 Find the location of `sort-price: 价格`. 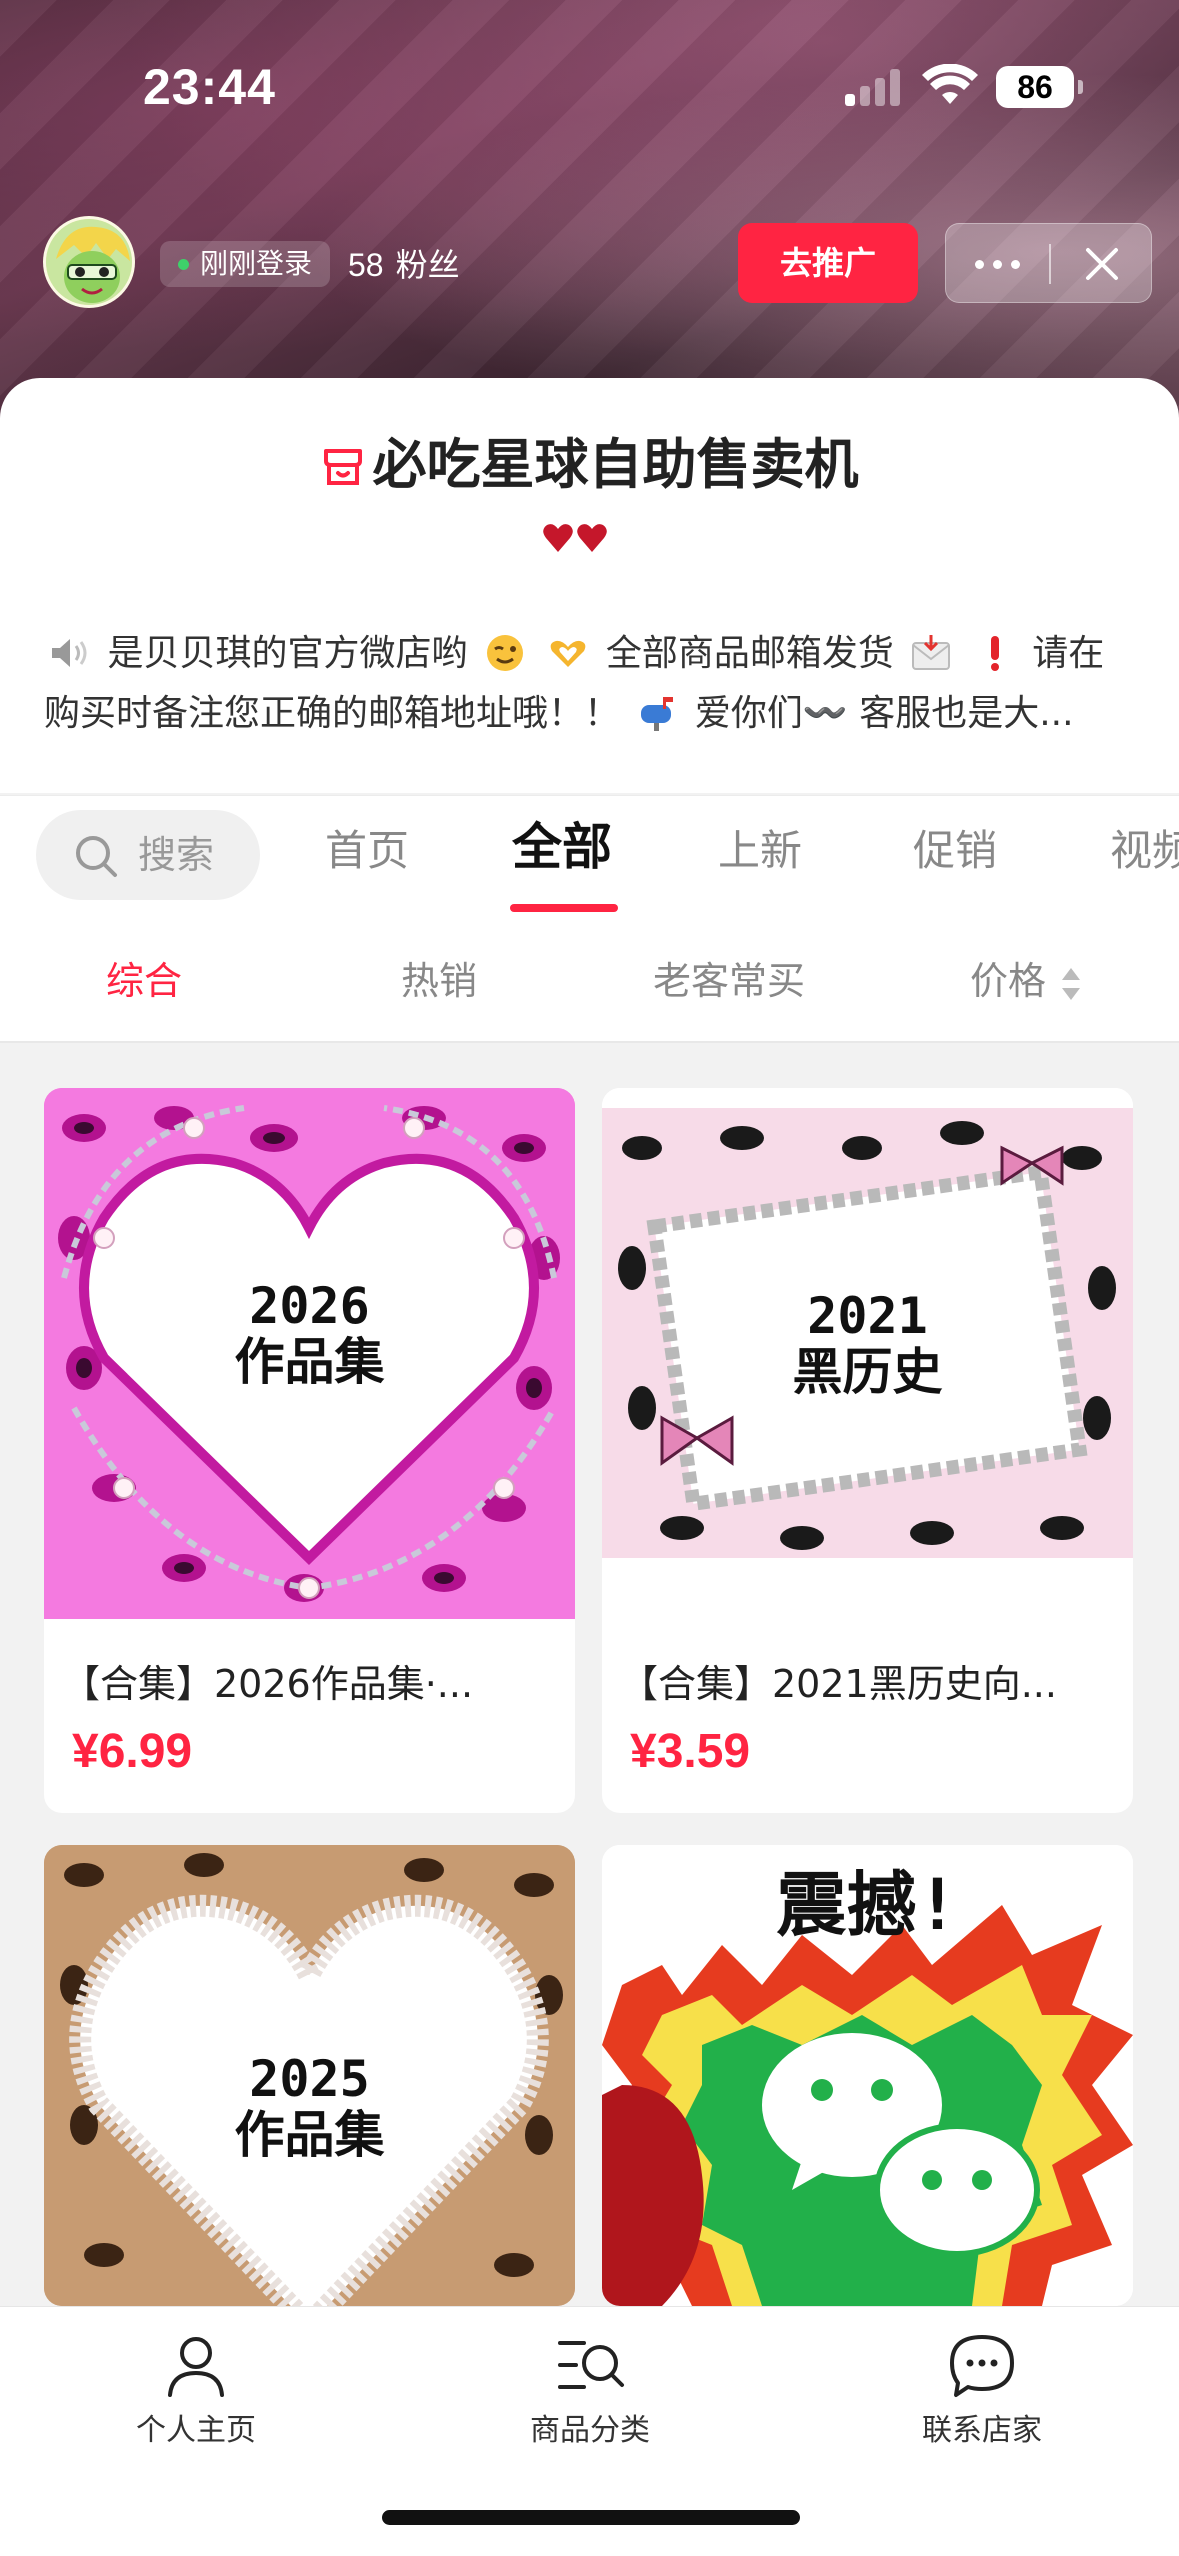

sort-price: 价格 is located at coordinates (1026, 981).